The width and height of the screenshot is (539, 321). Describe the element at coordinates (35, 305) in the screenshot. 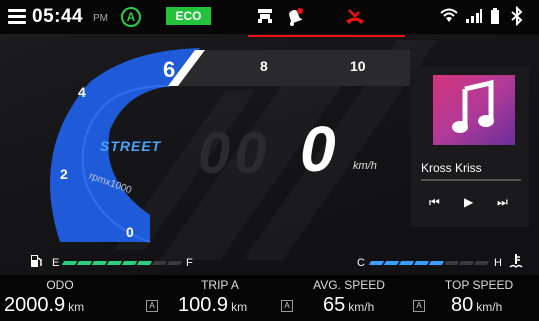

I see `odo-value: 2000.9` at that location.